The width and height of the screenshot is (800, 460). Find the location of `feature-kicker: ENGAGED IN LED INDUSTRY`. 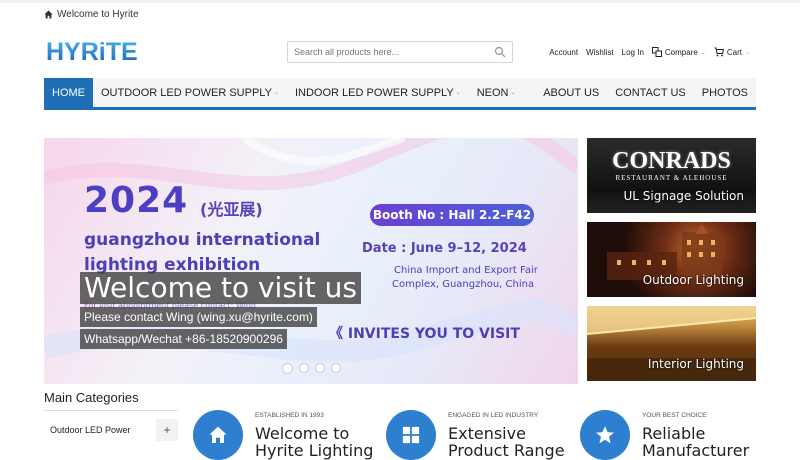

feature-kicker: ENGAGED IN LED INDUSTRY is located at coordinates (493, 415).